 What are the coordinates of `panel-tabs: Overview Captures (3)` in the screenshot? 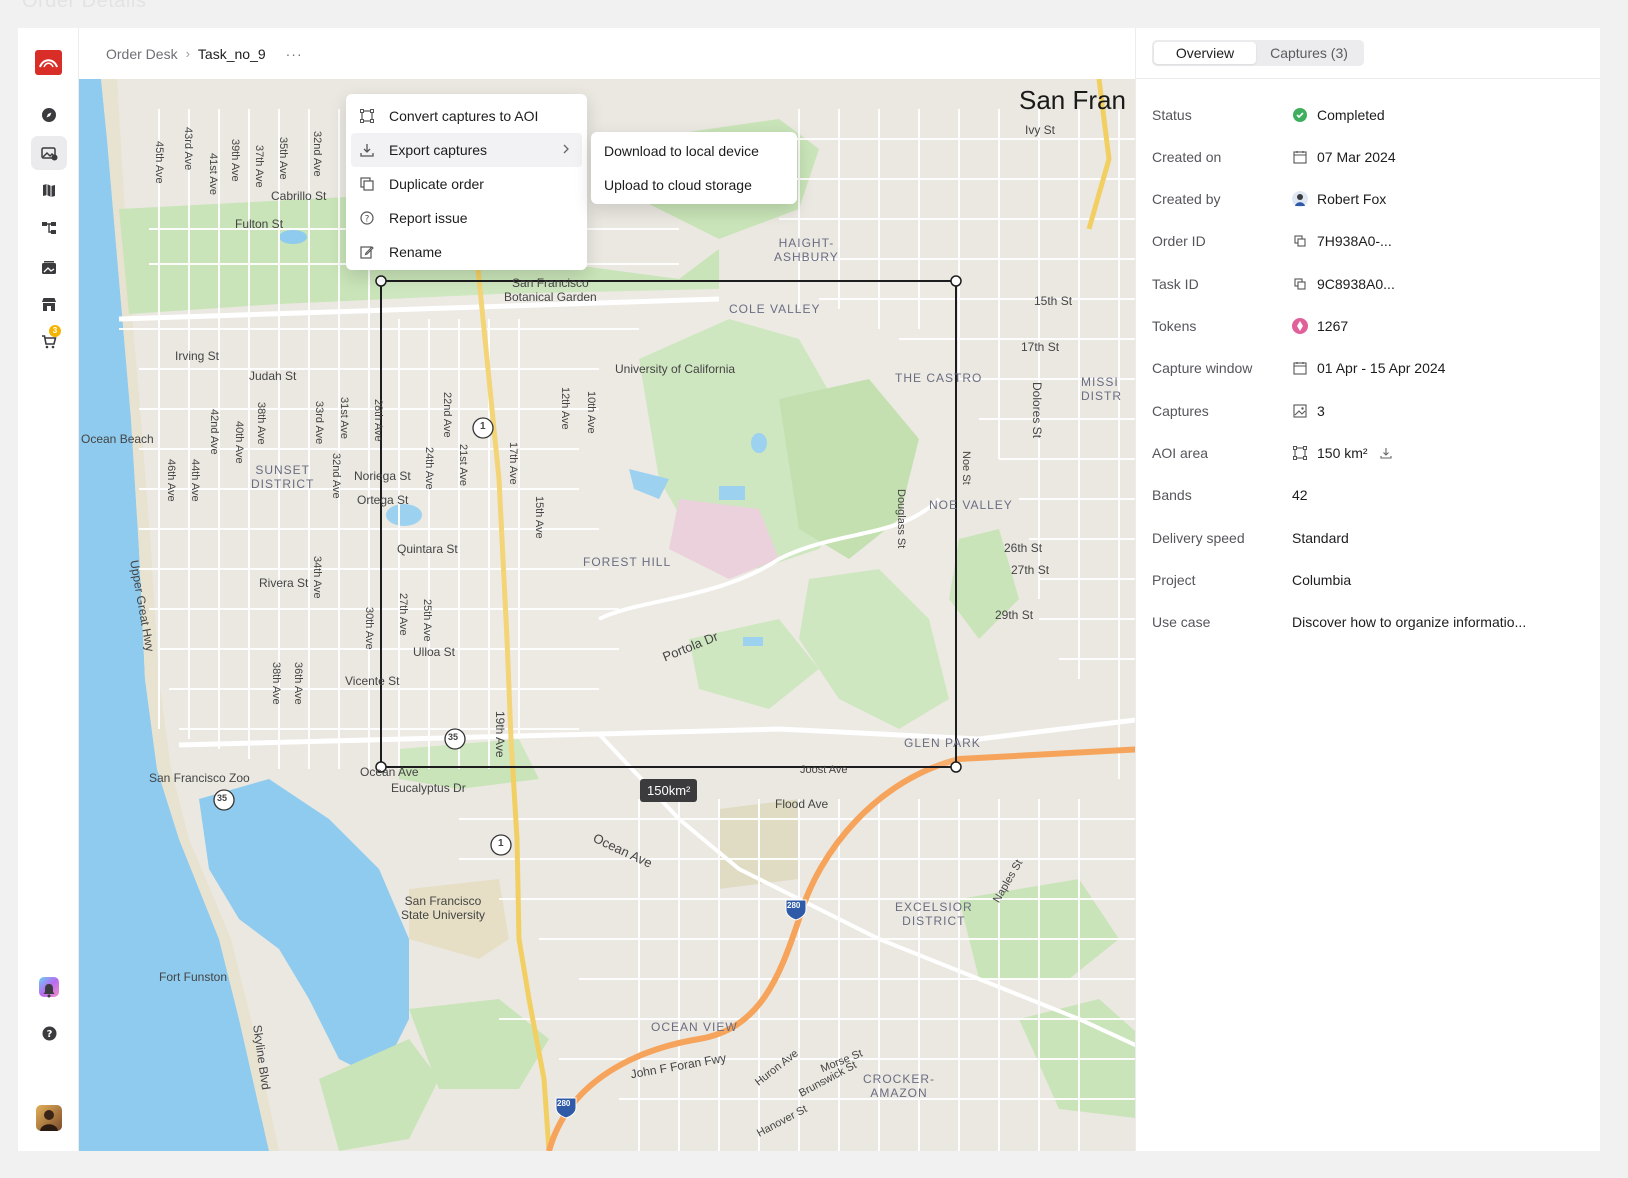 It's located at (1258, 53).